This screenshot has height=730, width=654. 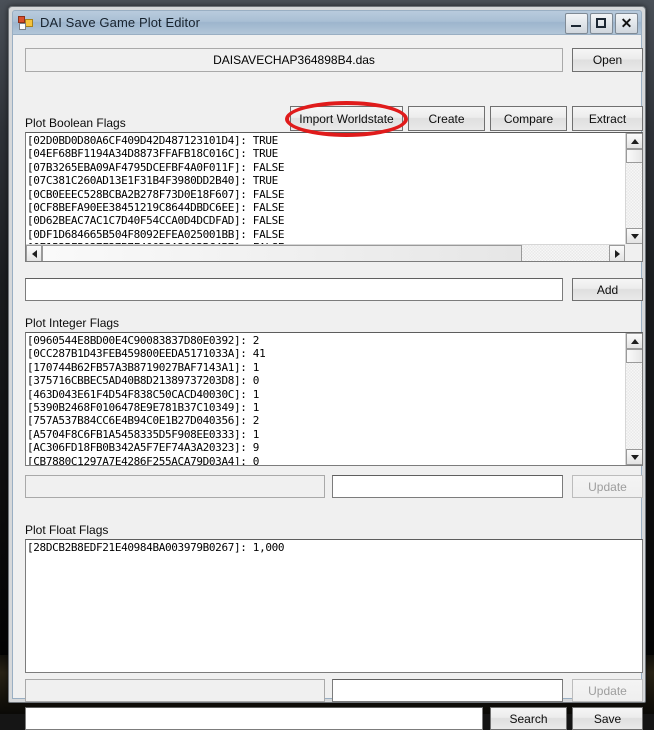 I want to click on scroll-track, so click(x=634, y=399).